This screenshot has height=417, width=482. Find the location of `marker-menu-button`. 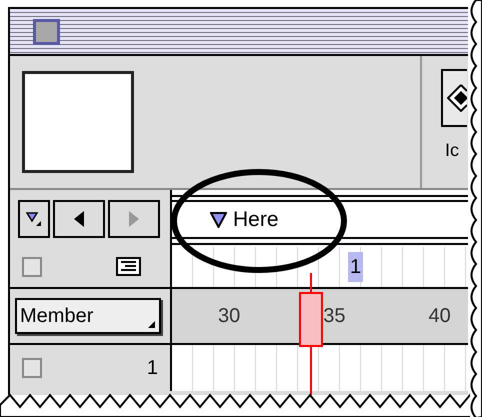

marker-menu-button is located at coordinates (34, 219).